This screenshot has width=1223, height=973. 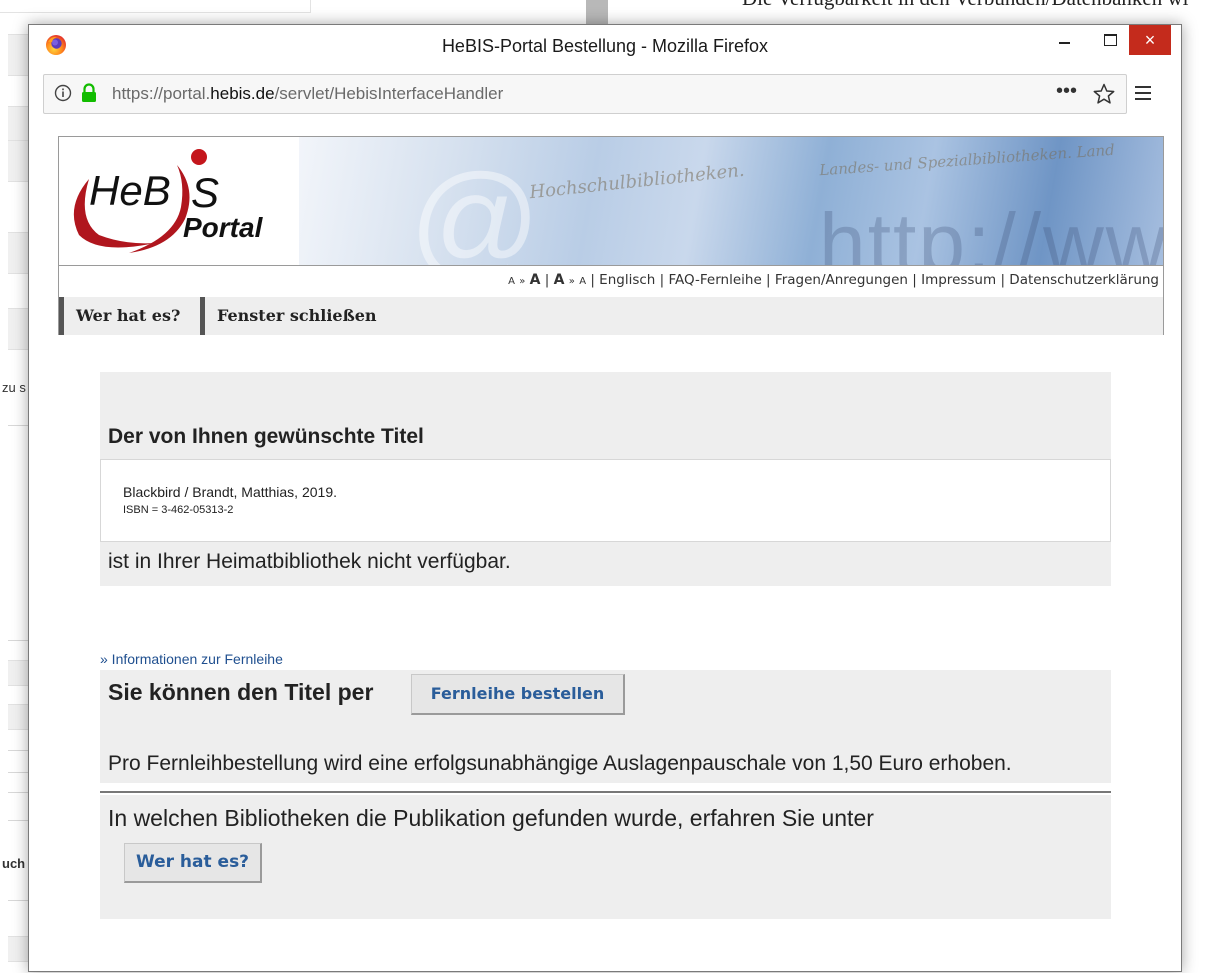 What do you see at coordinates (958, 280) in the screenshot?
I see `link-impressum: Impressum` at bounding box center [958, 280].